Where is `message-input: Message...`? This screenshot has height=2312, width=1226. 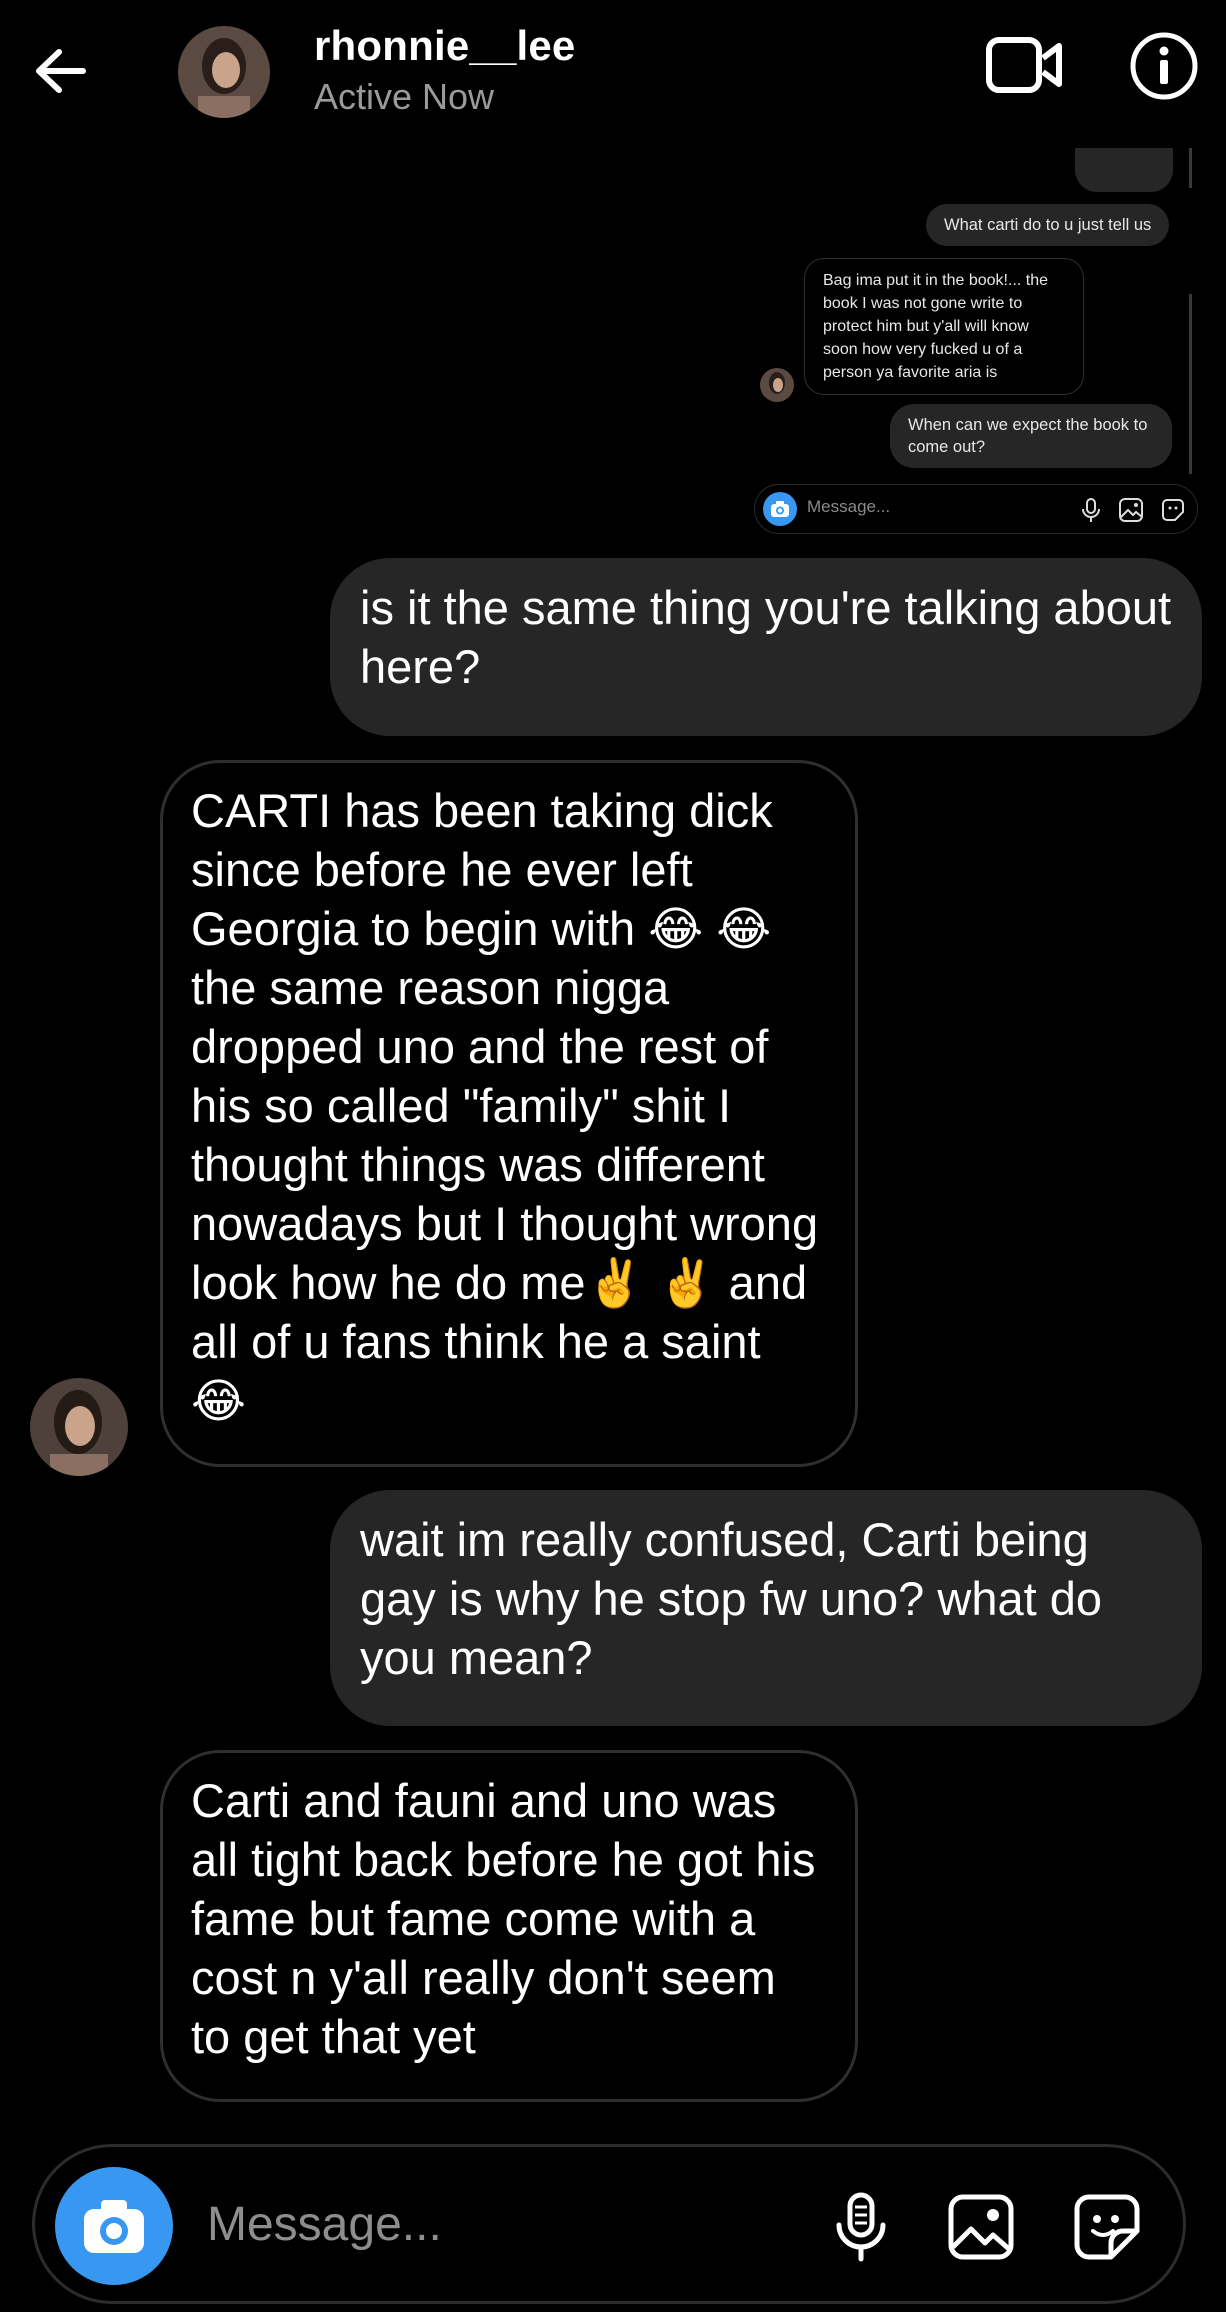
message-input: Message... is located at coordinates (324, 2224).